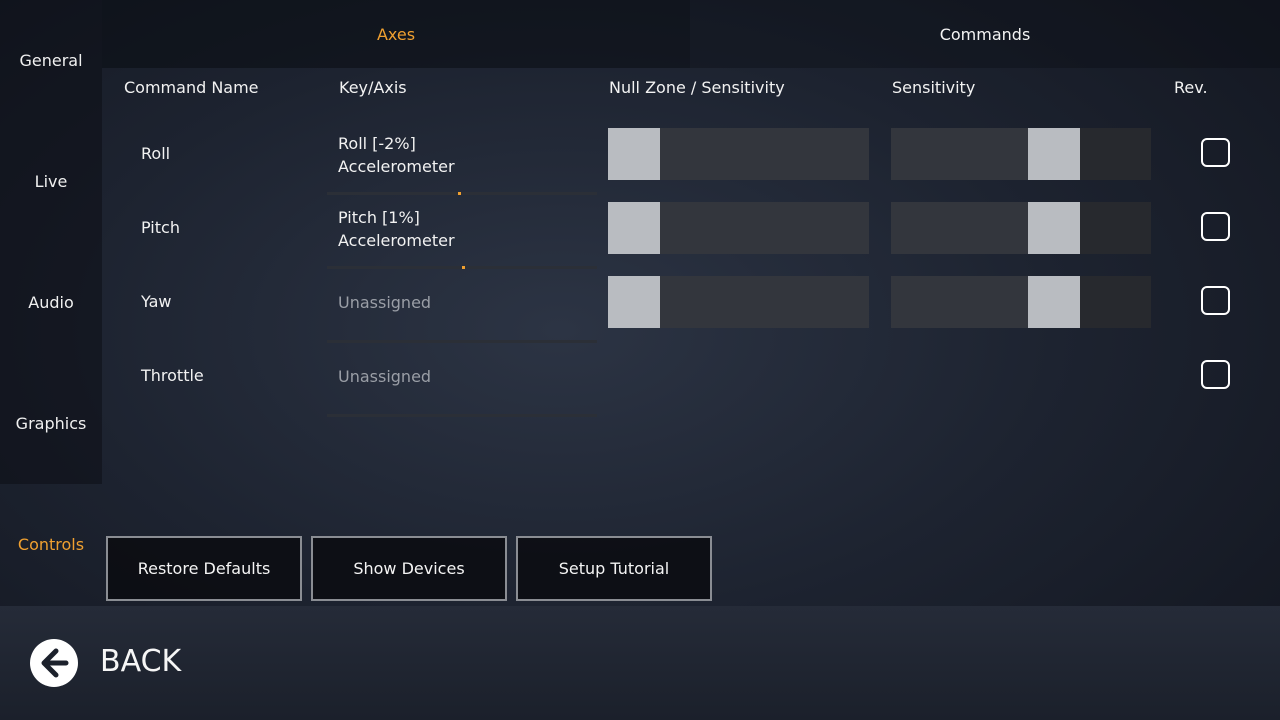 Image resolution: width=1280 pixels, height=720 pixels. Describe the element at coordinates (54, 663) in the screenshot. I see `arrow-left-circle-icon` at that location.